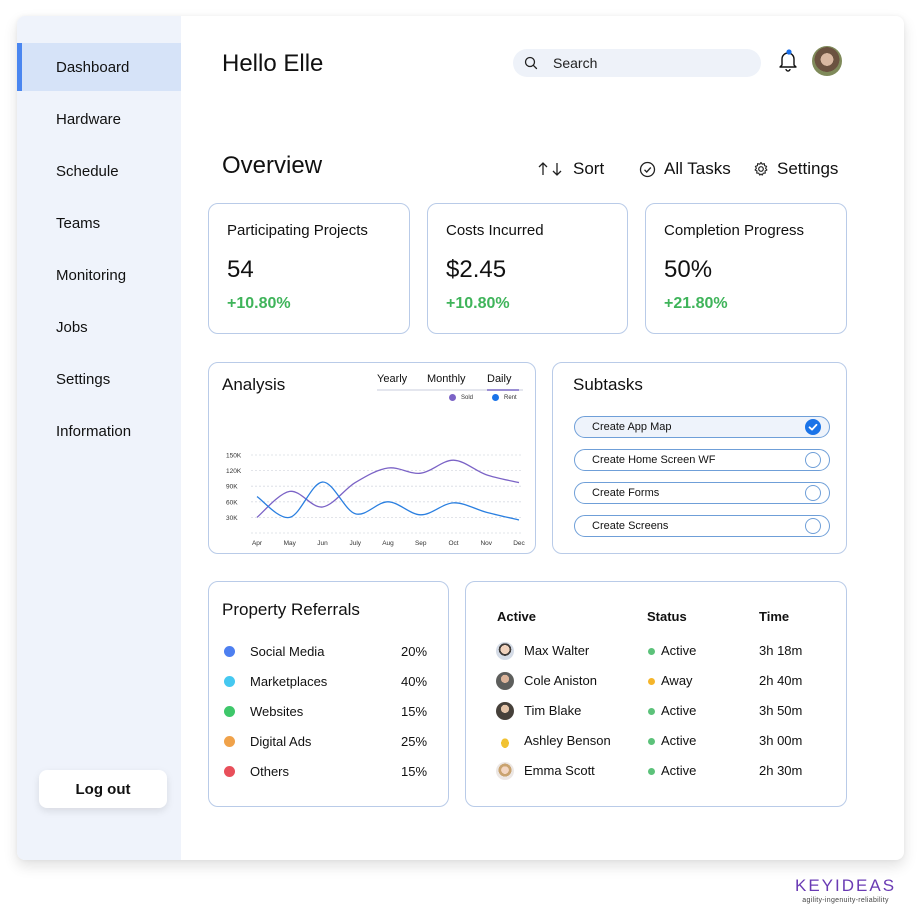 The width and height of the screenshot is (921, 921). I want to click on time-value: 2h 40m, so click(781, 680).